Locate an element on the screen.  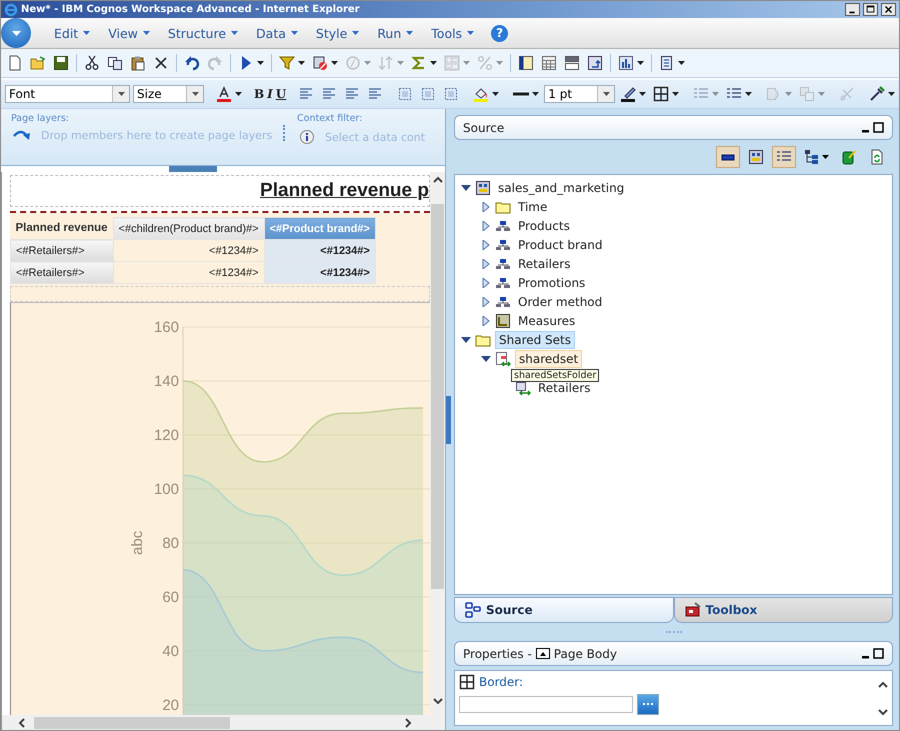
font-dropdown: Font is located at coordinates (67, 94).